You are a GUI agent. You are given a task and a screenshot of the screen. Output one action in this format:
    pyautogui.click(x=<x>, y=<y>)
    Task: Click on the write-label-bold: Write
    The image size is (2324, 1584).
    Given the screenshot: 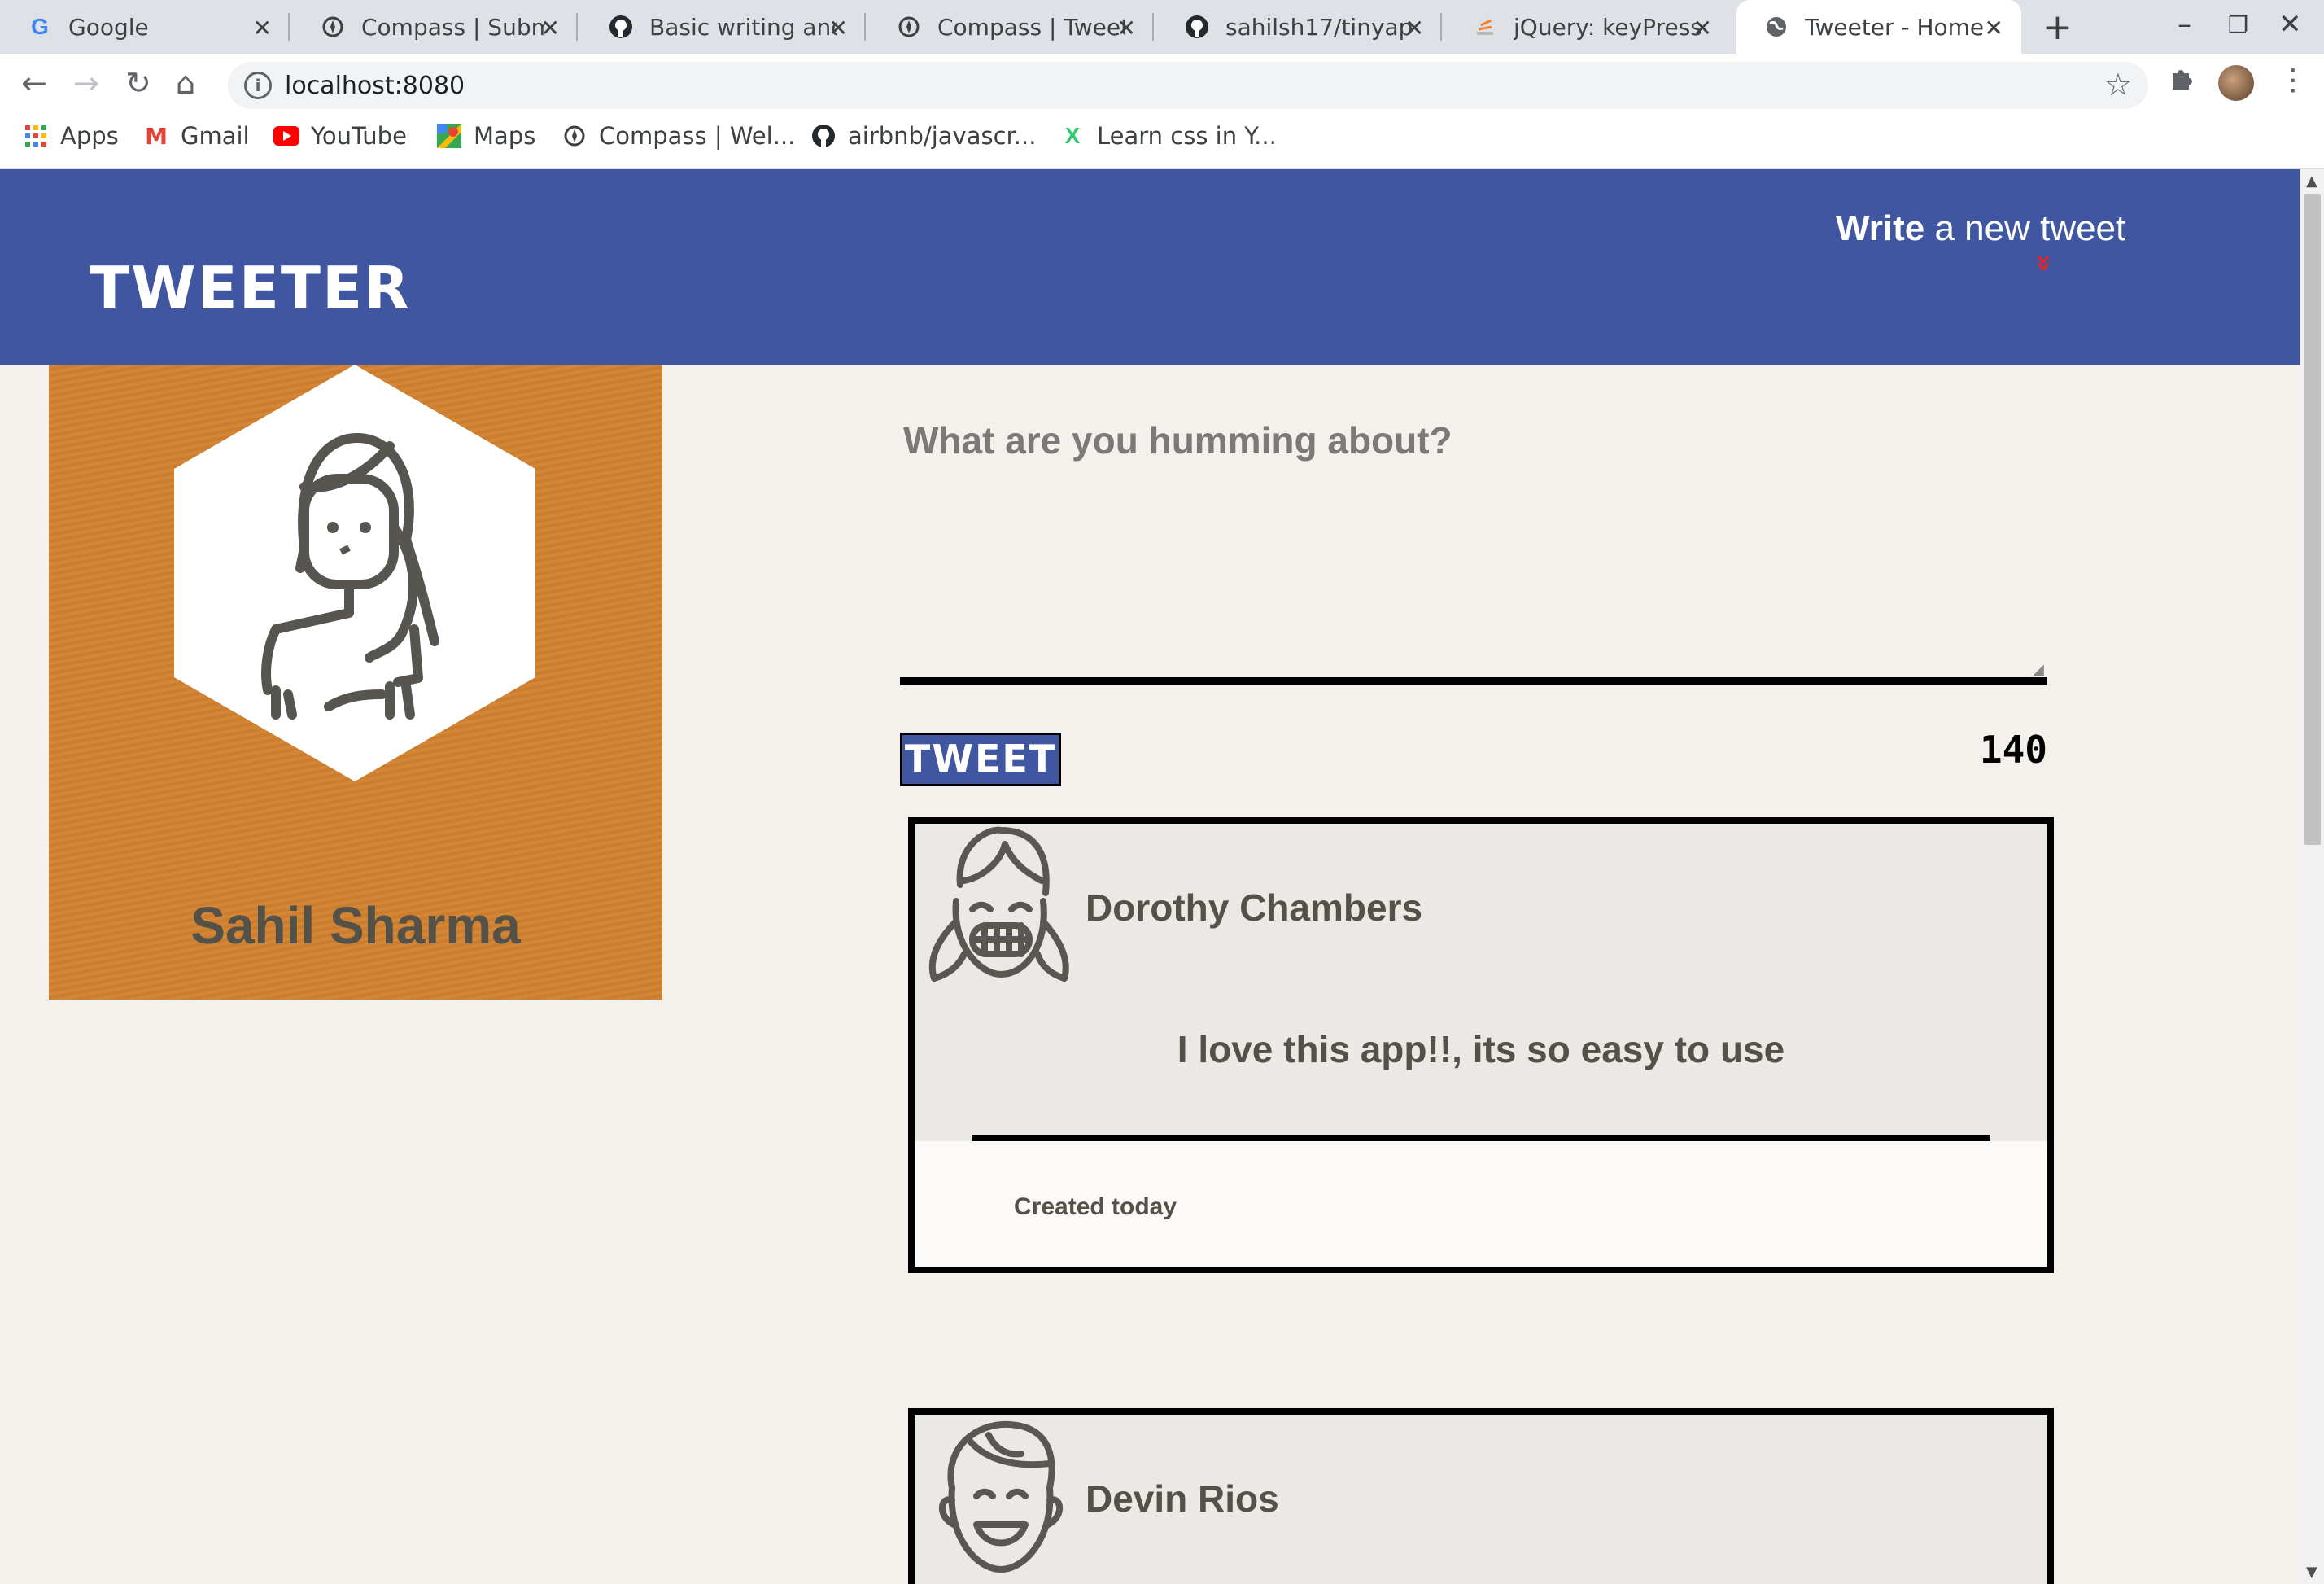 What is the action you would take?
    pyautogui.click(x=1880, y=228)
    